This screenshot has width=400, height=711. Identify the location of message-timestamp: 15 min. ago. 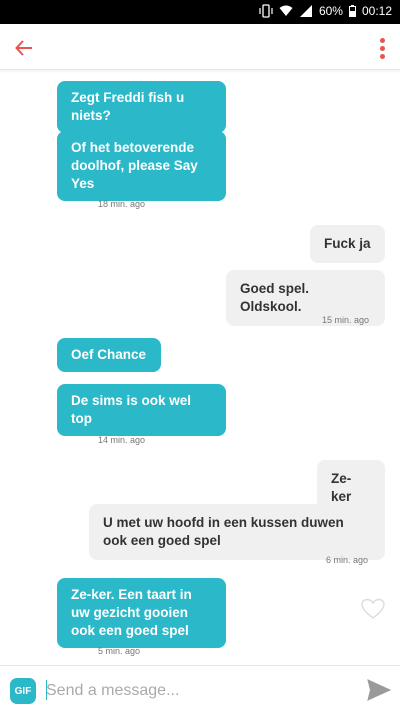
(346, 320).